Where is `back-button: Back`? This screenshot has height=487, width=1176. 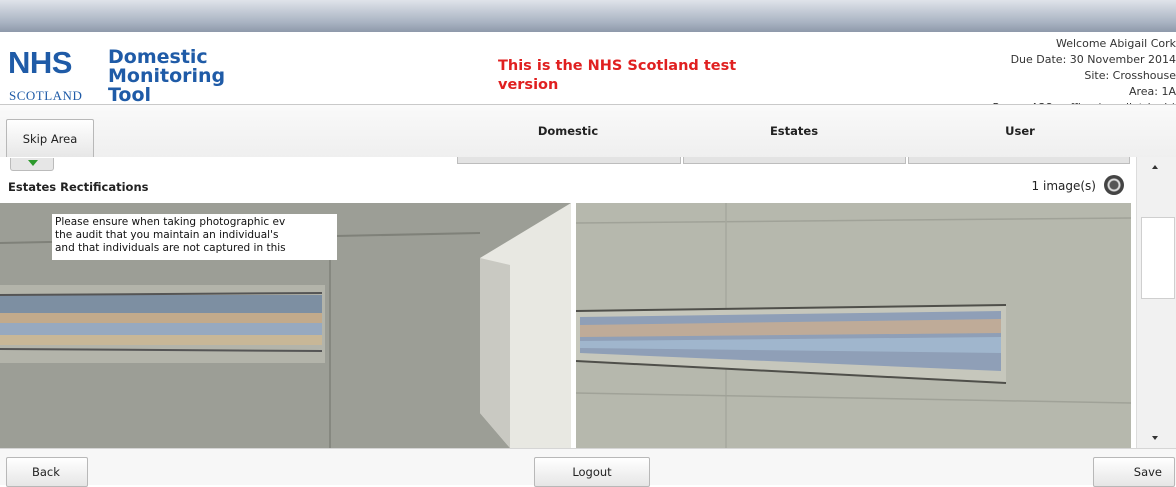 back-button: Back is located at coordinates (47, 472).